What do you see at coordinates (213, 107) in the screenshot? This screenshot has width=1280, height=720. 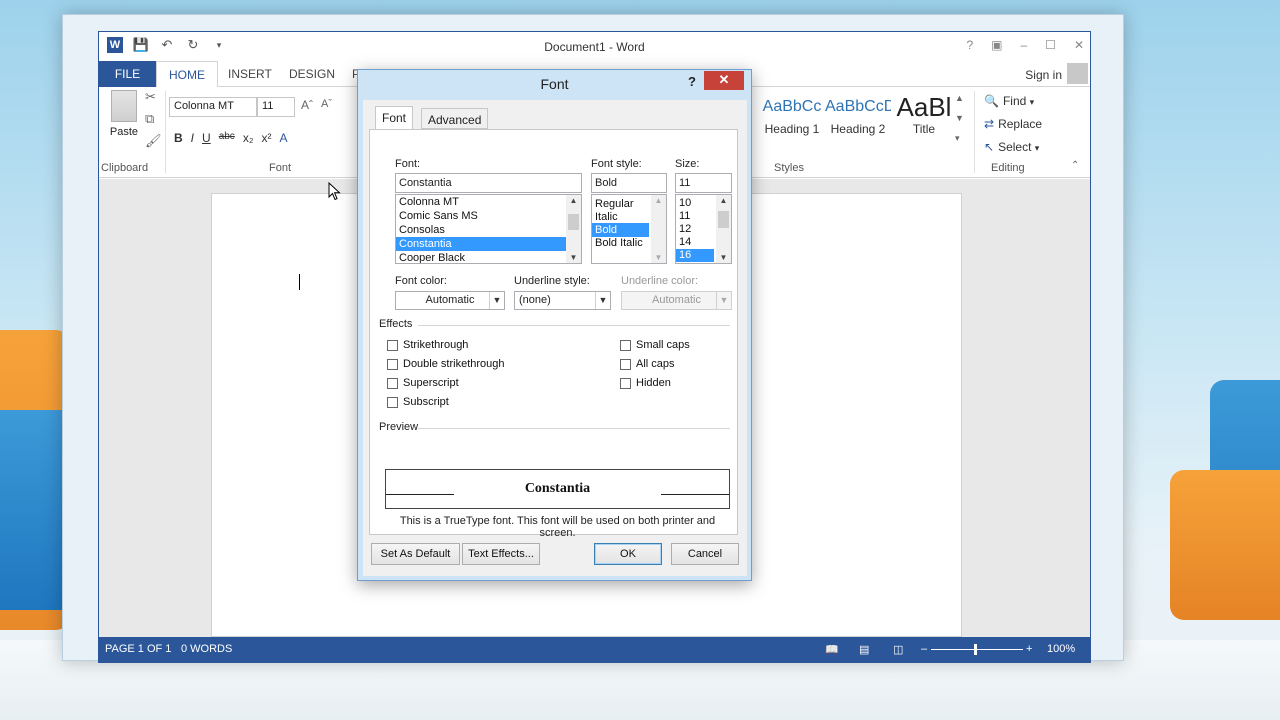 I see `font-name-box: Colonna MT` at bounding box center [213, 107].